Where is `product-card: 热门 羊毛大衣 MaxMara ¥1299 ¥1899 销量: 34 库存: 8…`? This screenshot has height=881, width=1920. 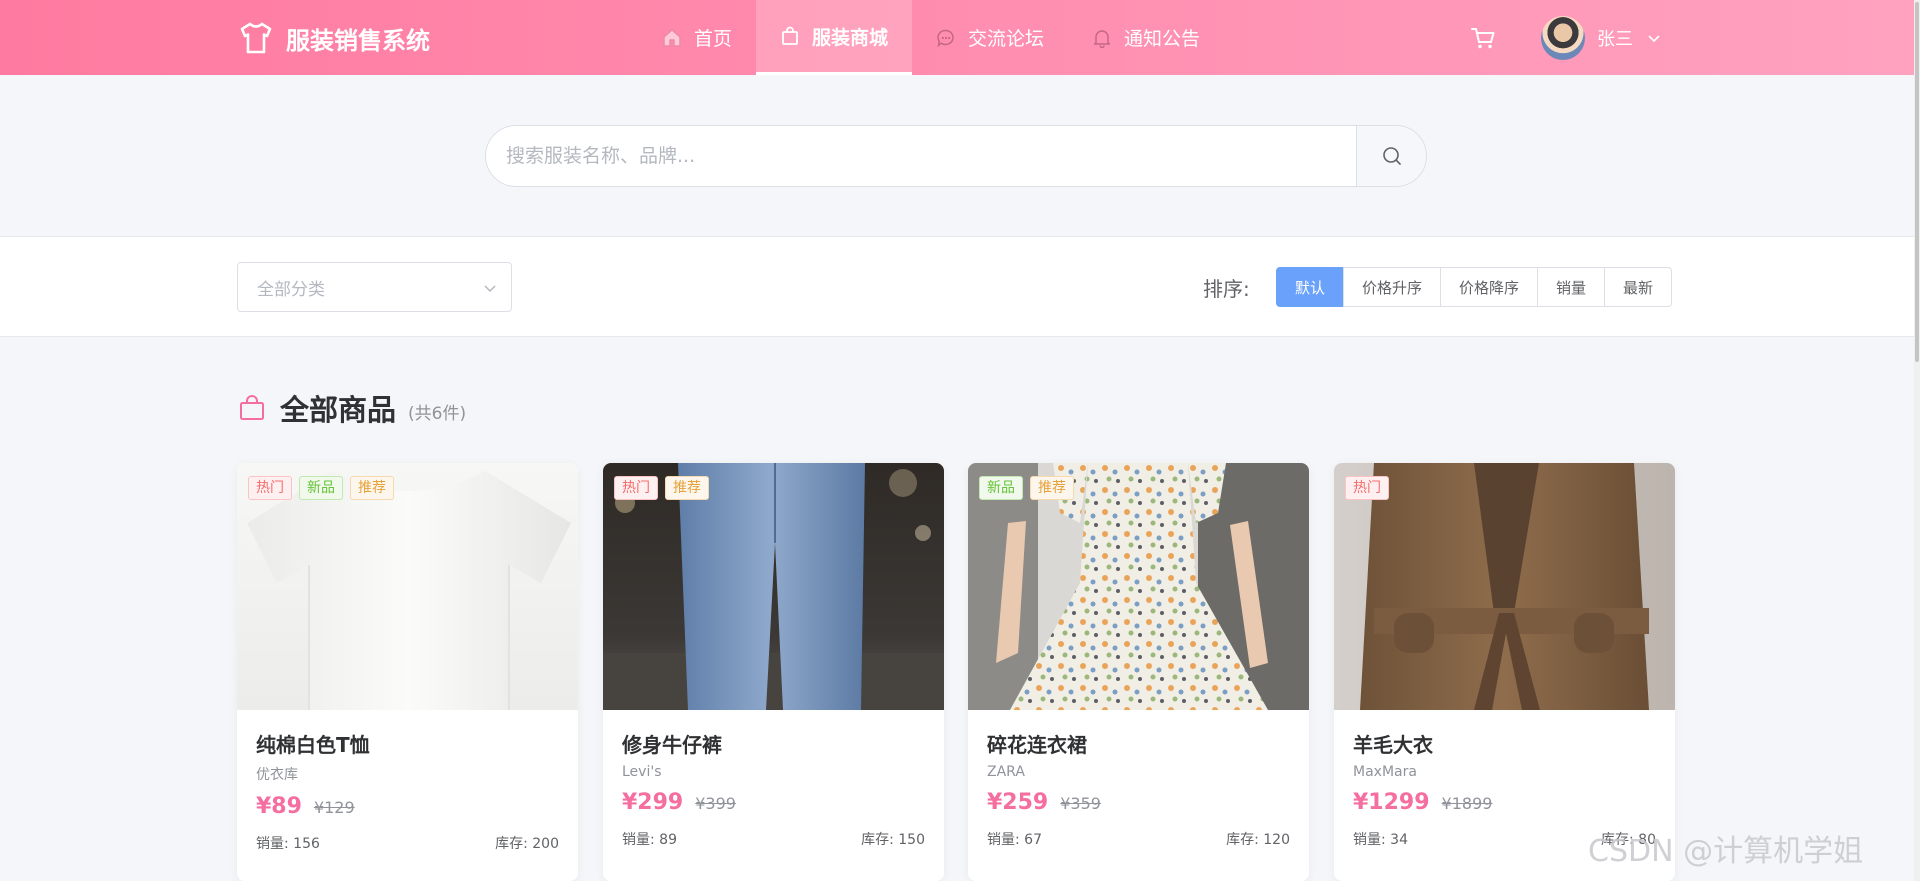
product-card: 热门 羊毛大衣 MaxMara ¥1299 ¥1899 销量: 34 库存: 8… is located at coordinates (1504, 672).